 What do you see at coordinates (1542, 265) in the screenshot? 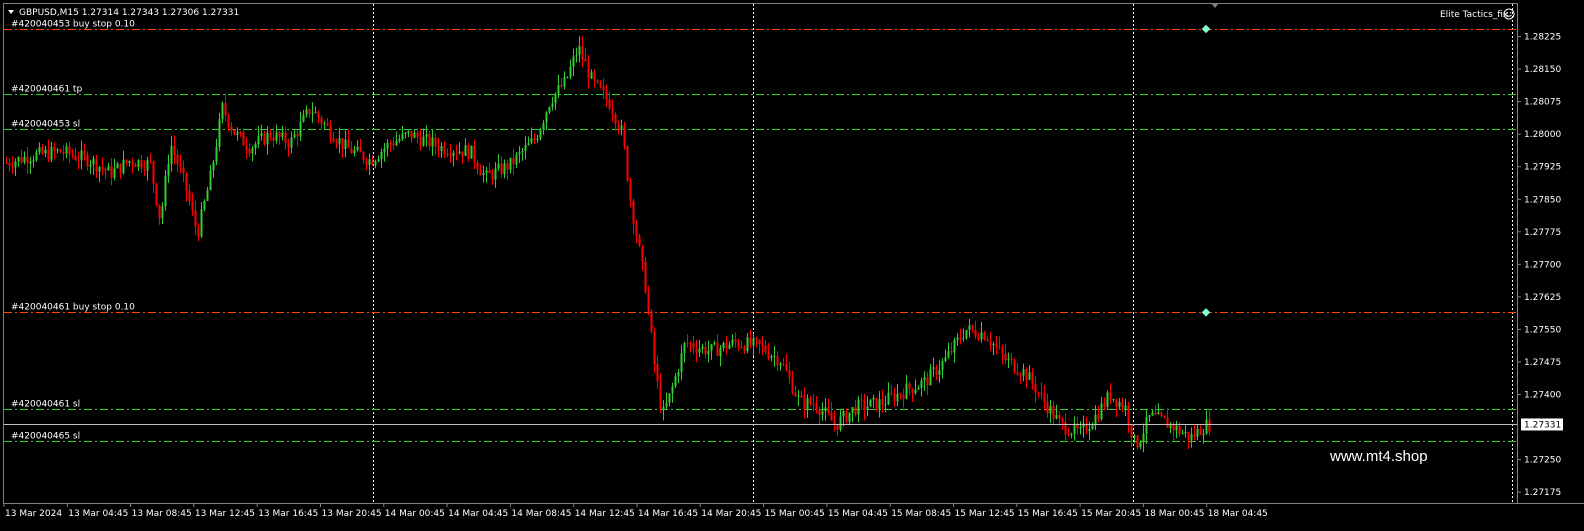
I see `price-tick-label: 1.27700` at bounding box center [1542, 265].